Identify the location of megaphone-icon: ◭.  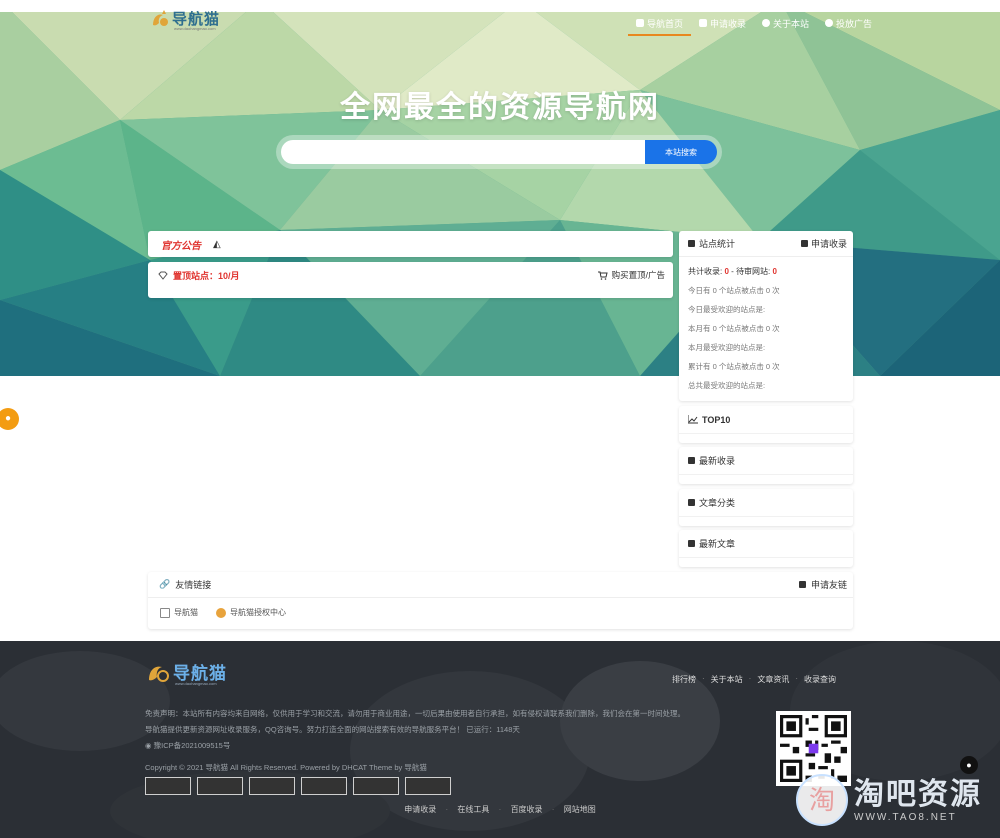
(217, 244).